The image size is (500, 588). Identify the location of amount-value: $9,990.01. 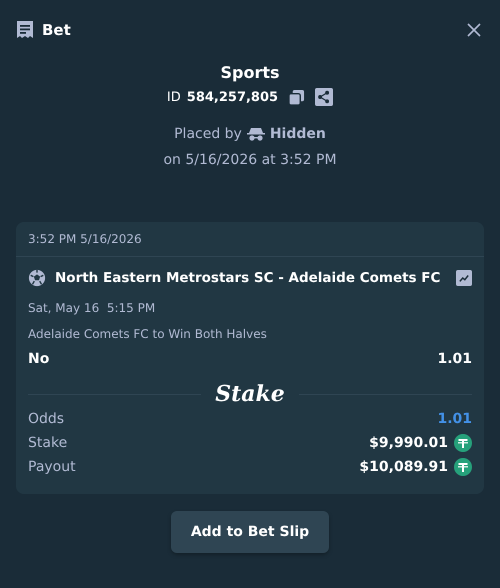
(408, 443).